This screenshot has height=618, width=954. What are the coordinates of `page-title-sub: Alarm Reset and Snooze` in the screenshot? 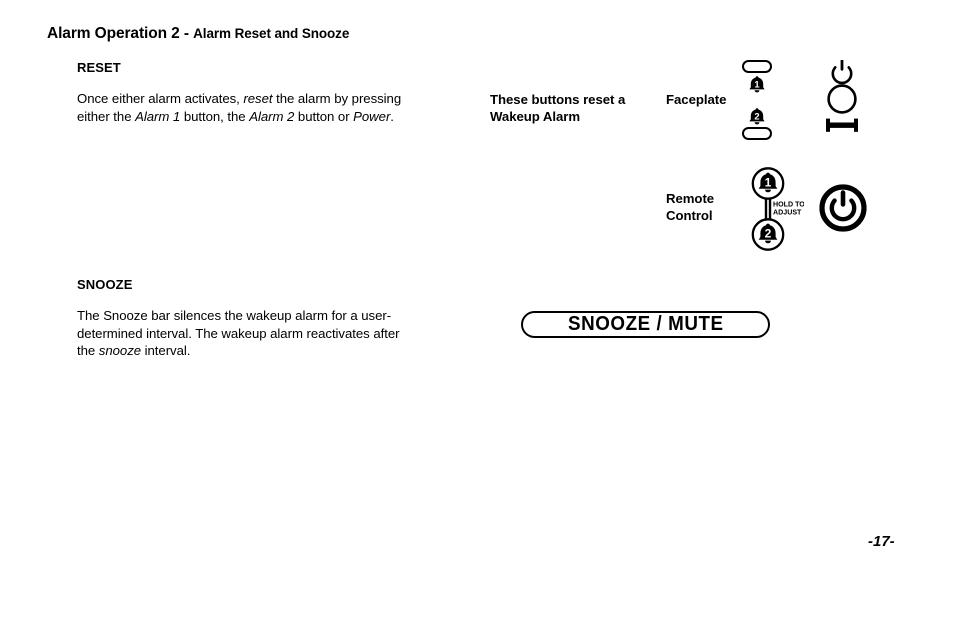 It's located at (271, 33).